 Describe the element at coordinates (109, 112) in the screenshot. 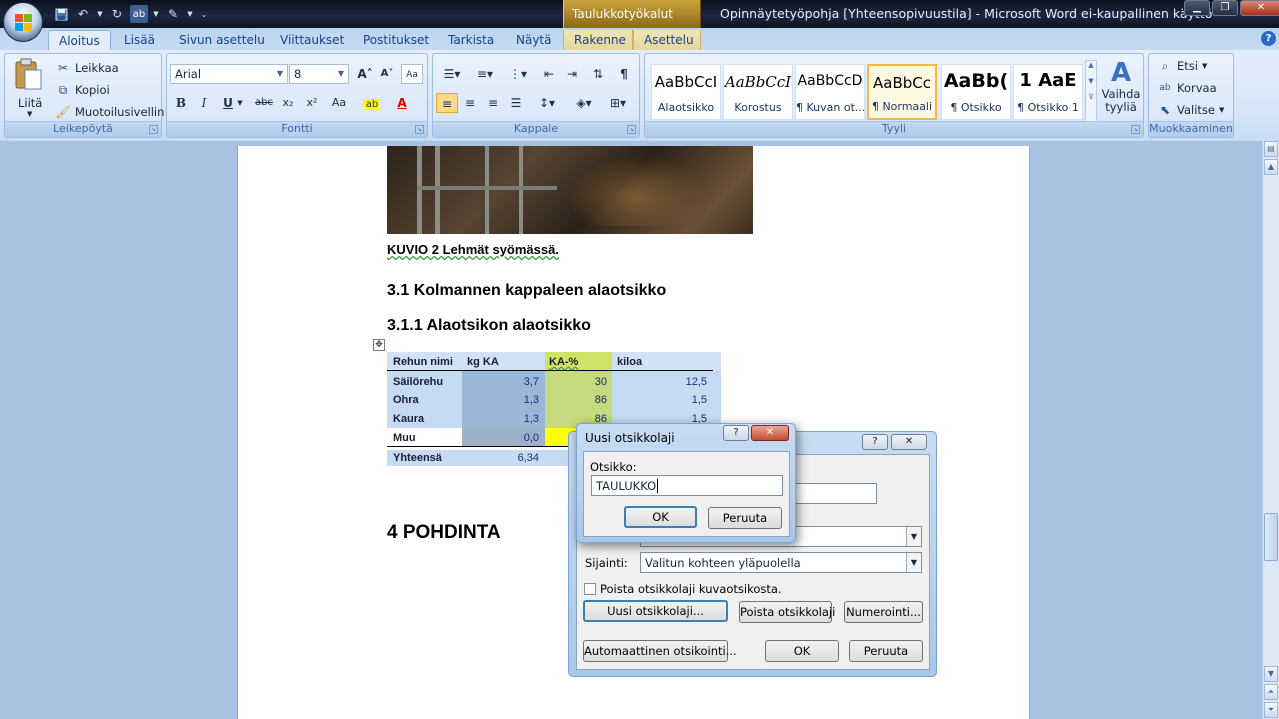

I see `format-painter-button: 🖌 Muotoilusivellin` at that location.